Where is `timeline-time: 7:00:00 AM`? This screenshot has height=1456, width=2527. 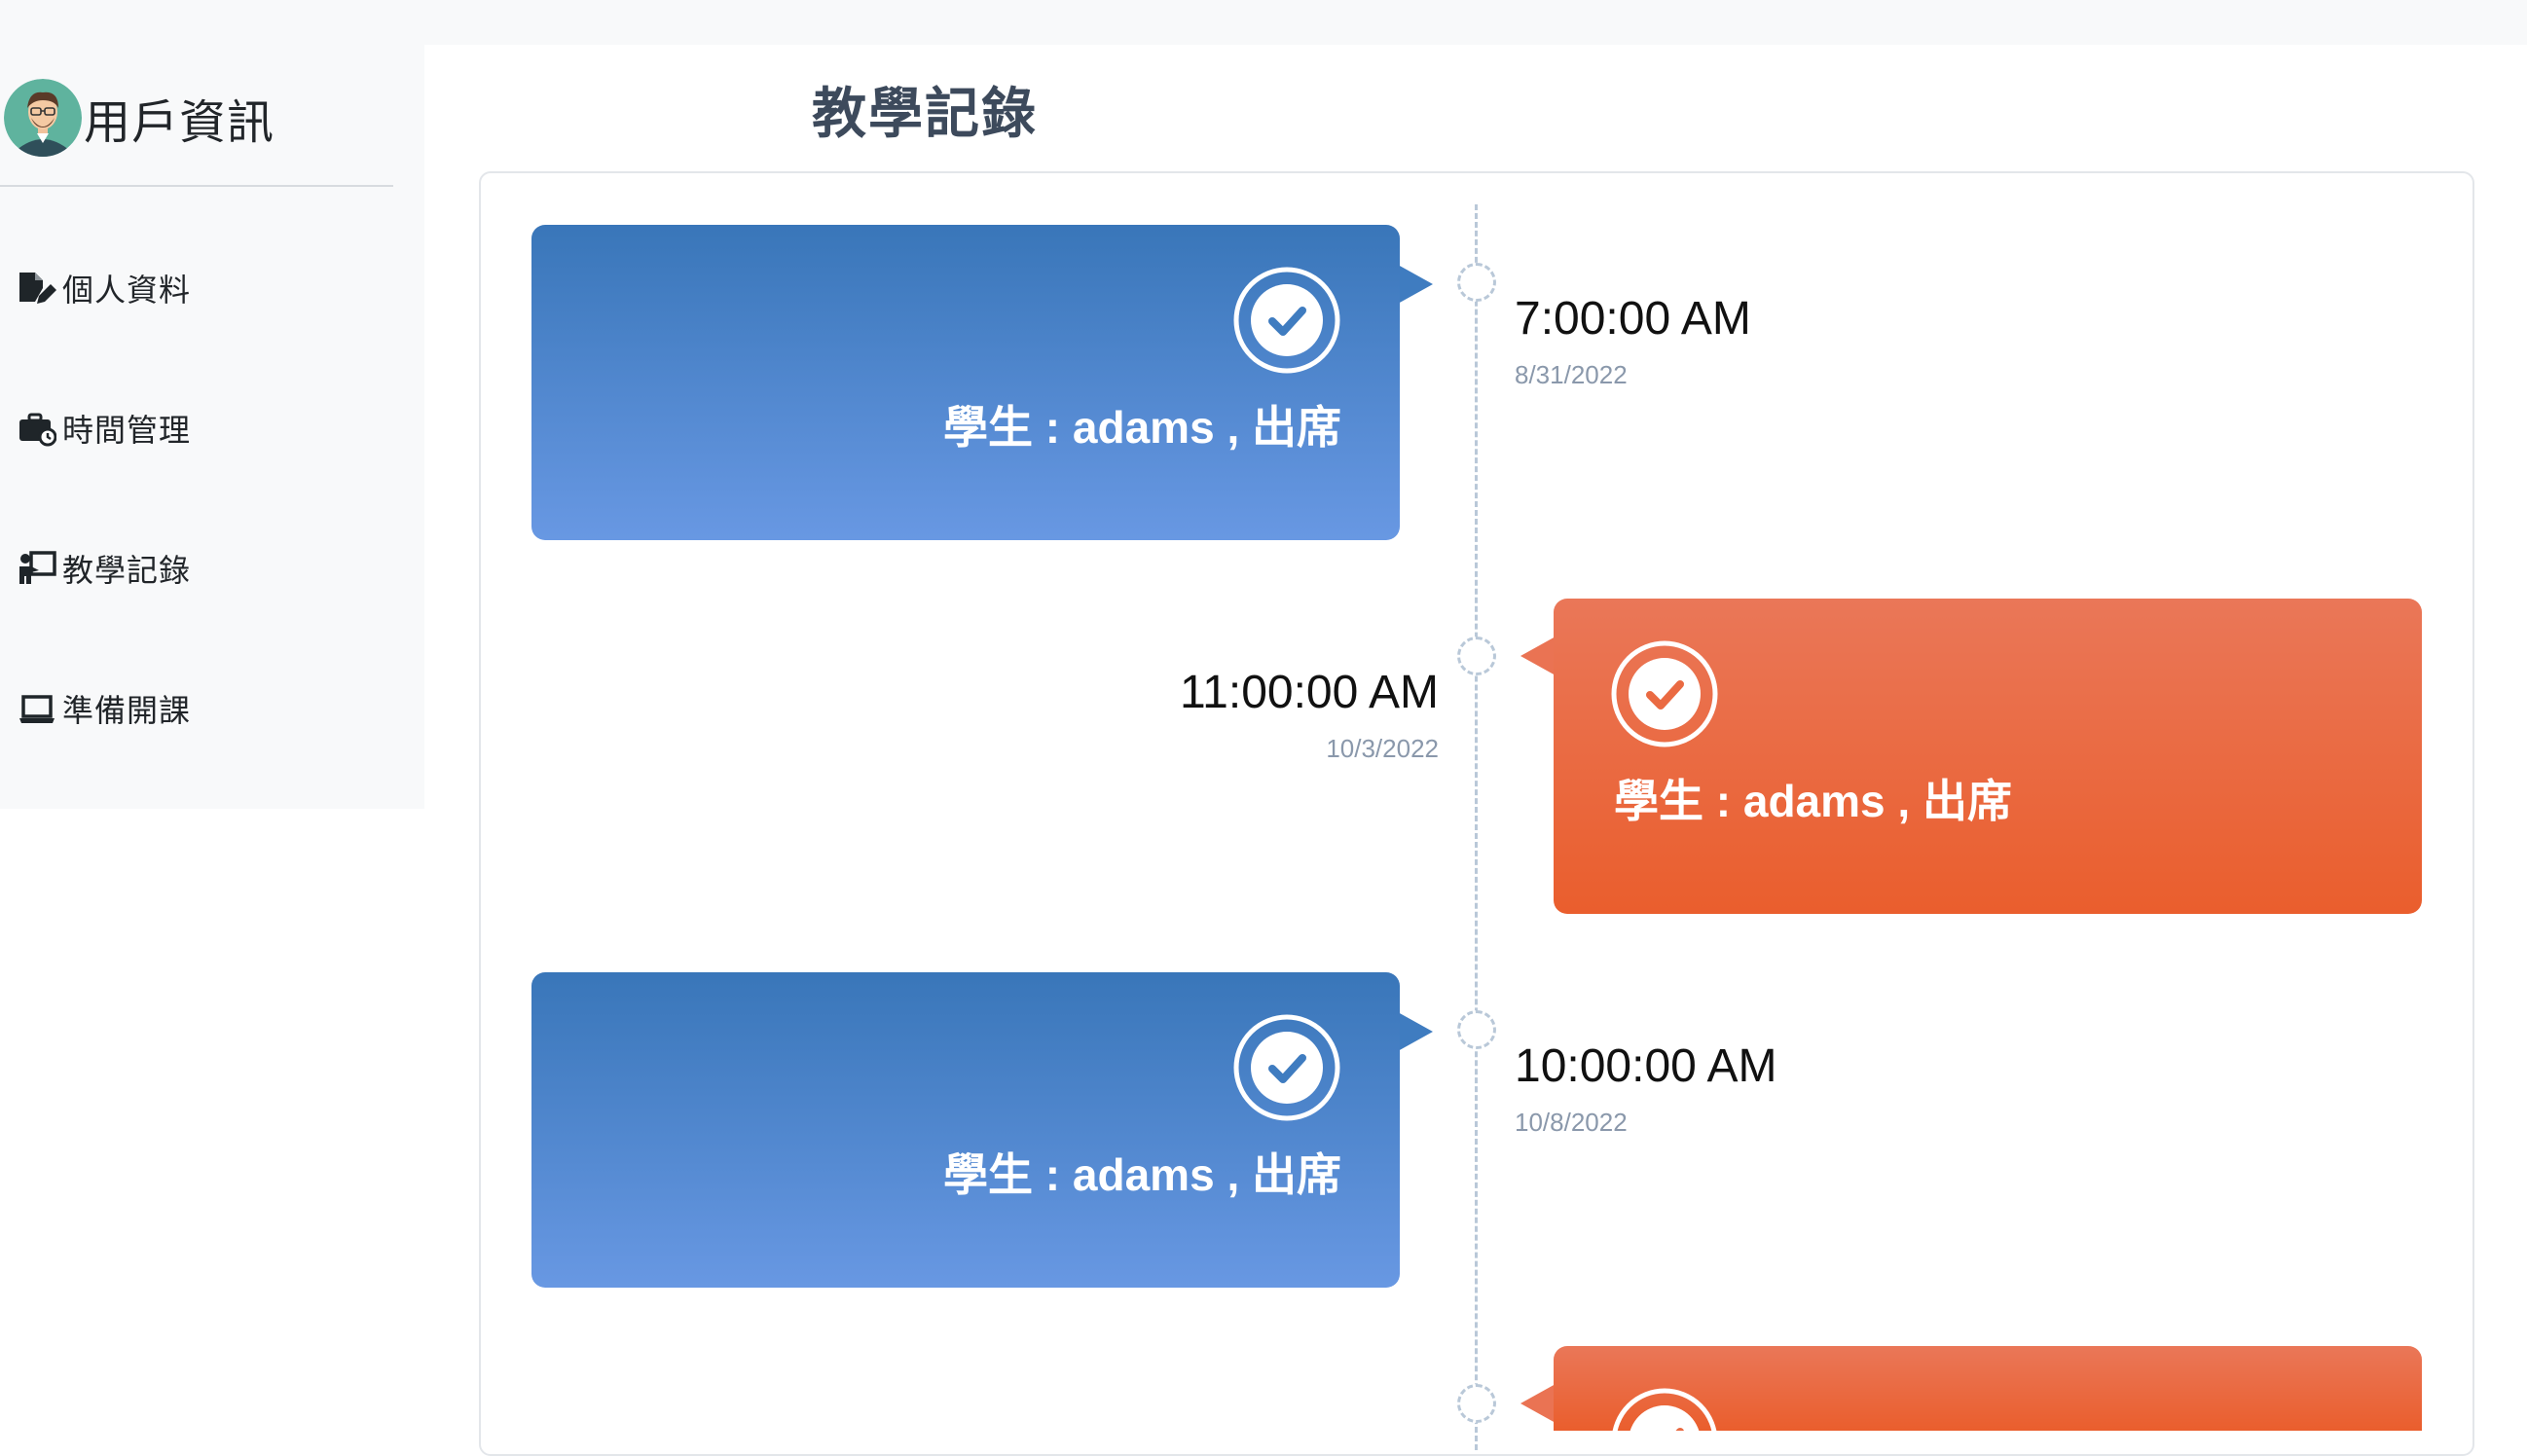
timeline-time: 7:00:00 AM is located at coordinates (1633, 319).